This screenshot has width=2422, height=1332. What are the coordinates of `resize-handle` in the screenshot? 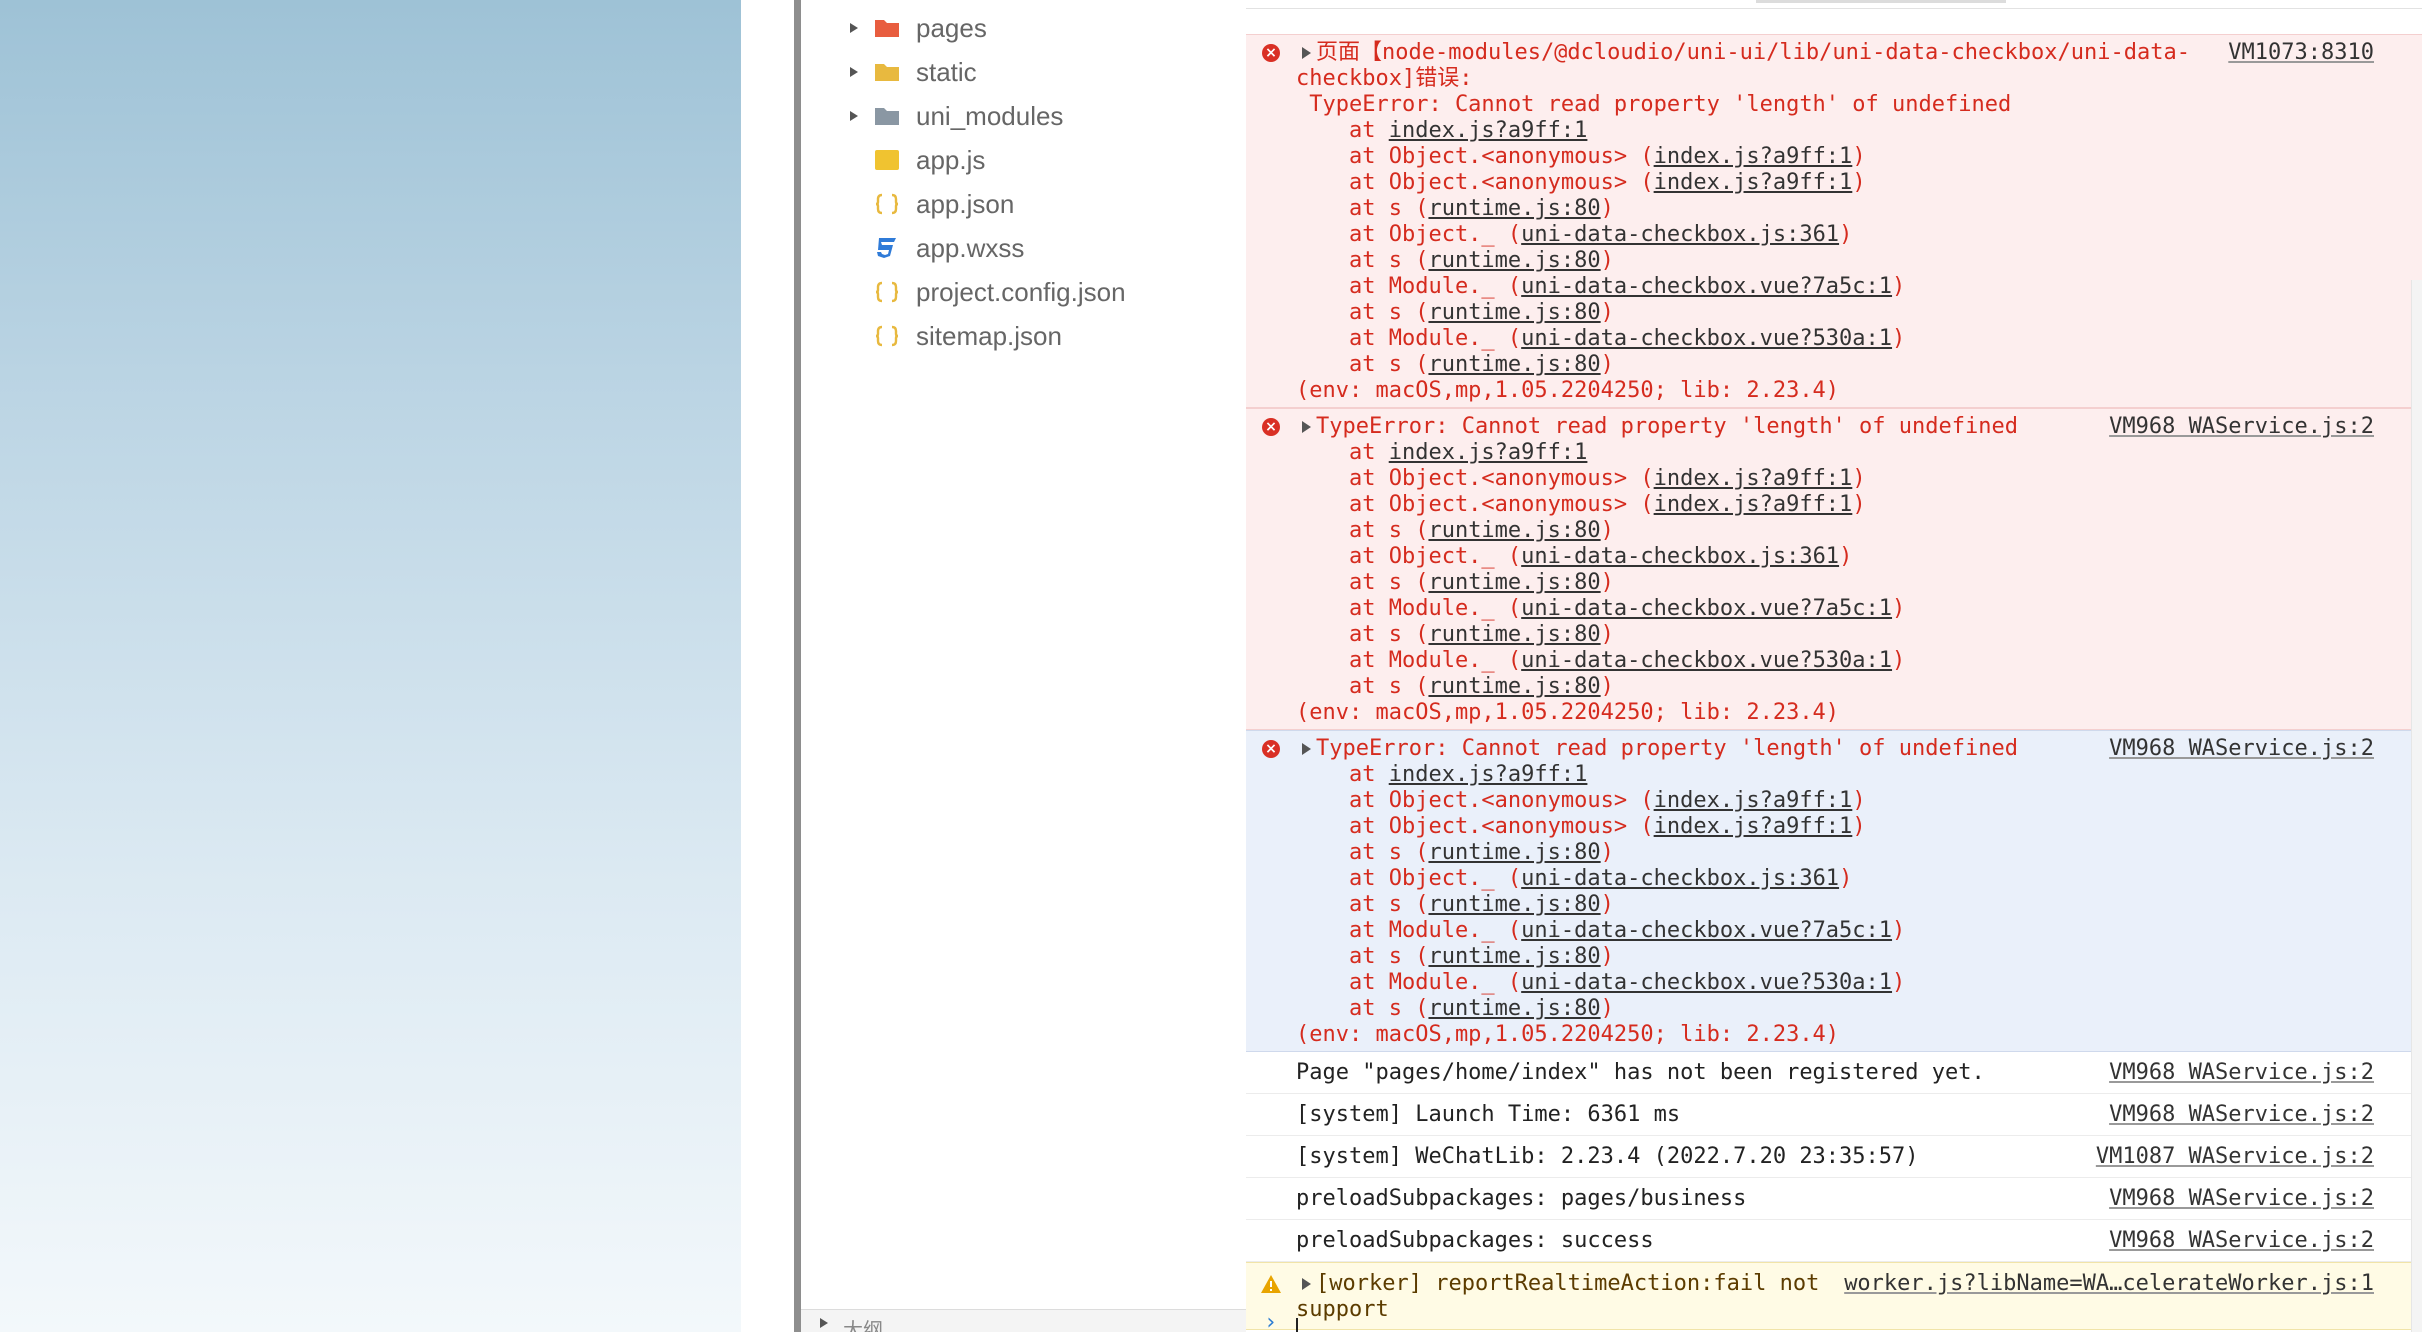 It's located at (1881, 1).